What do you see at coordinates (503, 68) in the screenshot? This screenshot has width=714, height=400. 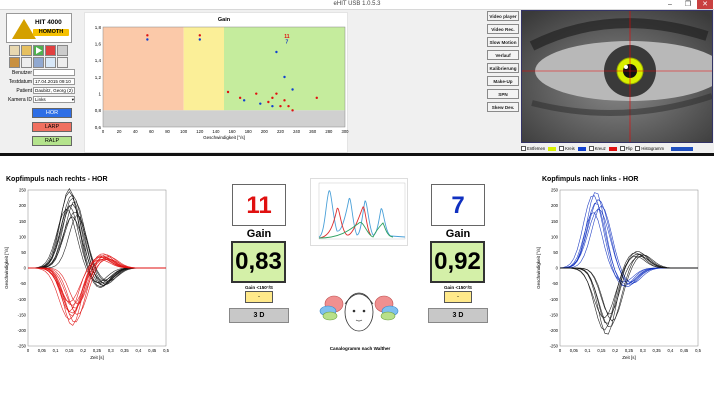 I see `kalibrierung-button: Kalibrierung` at bounding box center [503, 68].